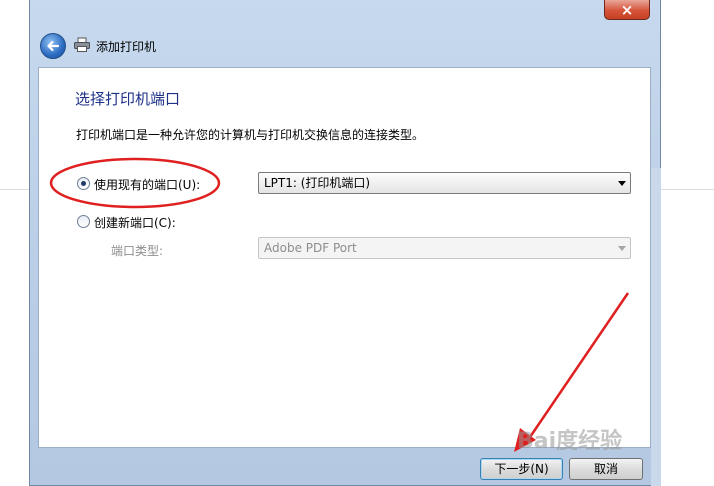  I want to click on close-button: ×, so click(627, 10).